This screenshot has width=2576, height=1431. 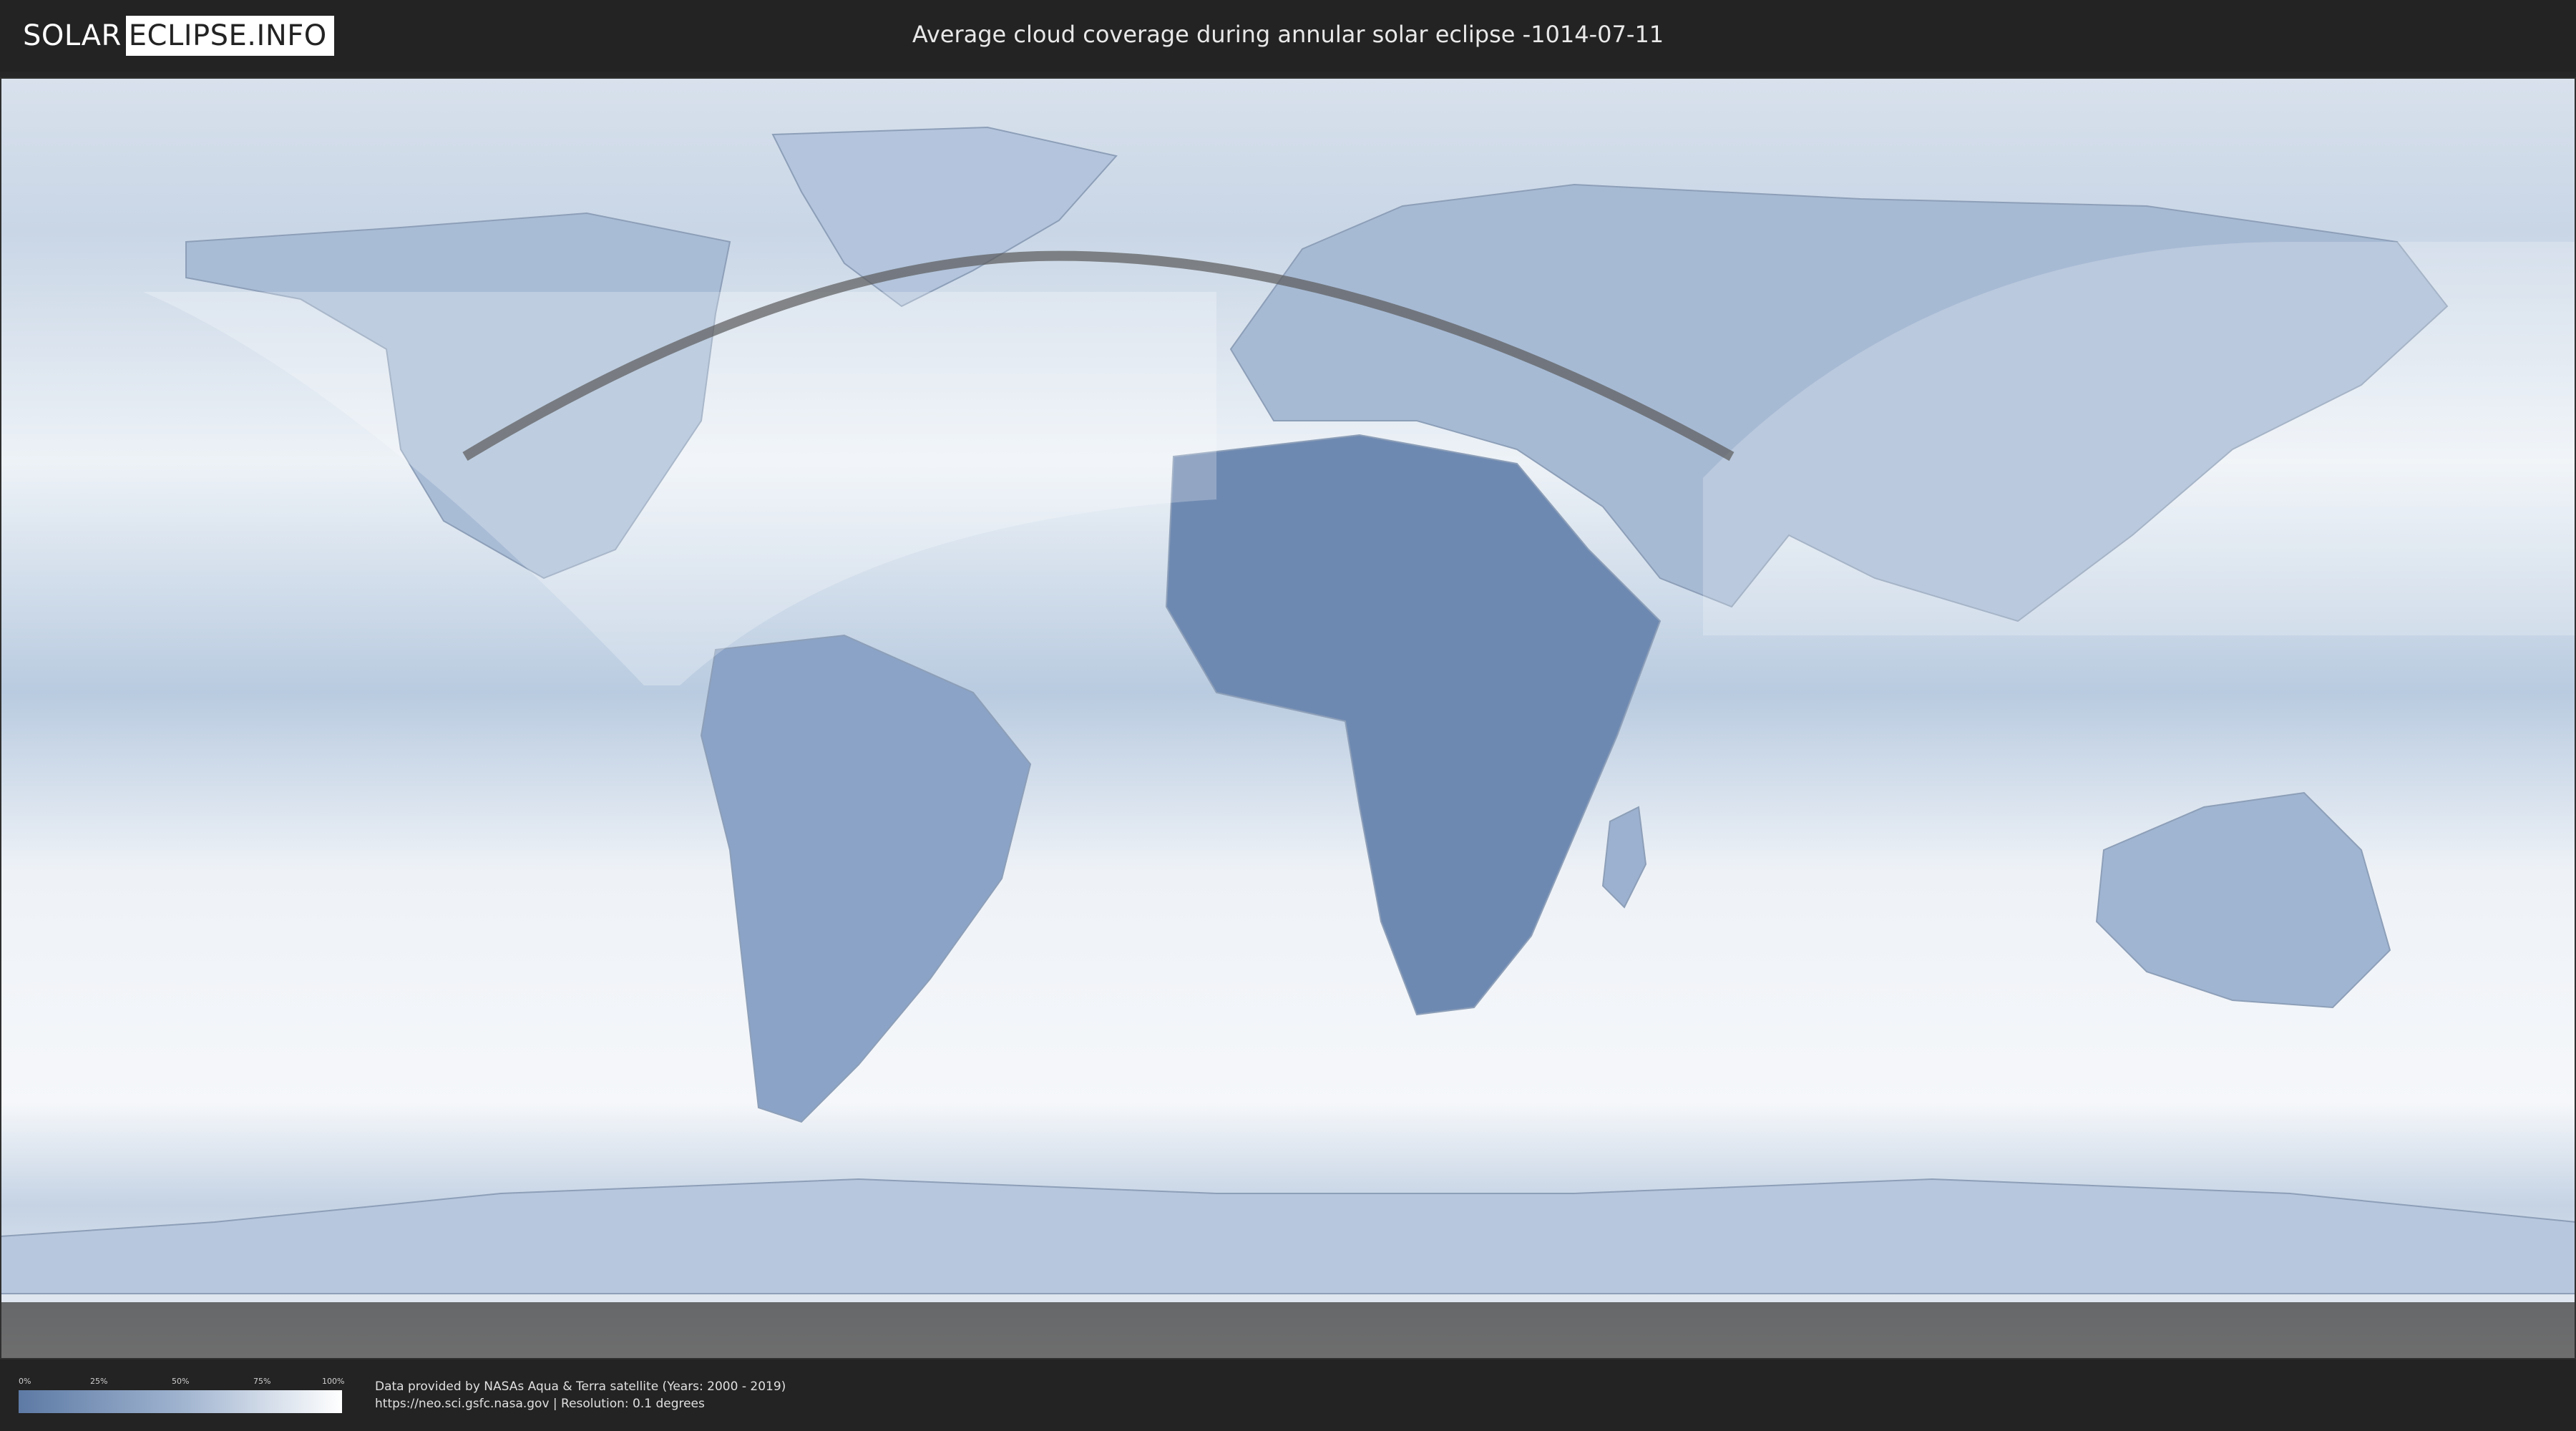 What do you see at coordinates (1288, 1330) in the screenshot?
I see `night-shadow-bottom` at bounding box center [1288, 1330].